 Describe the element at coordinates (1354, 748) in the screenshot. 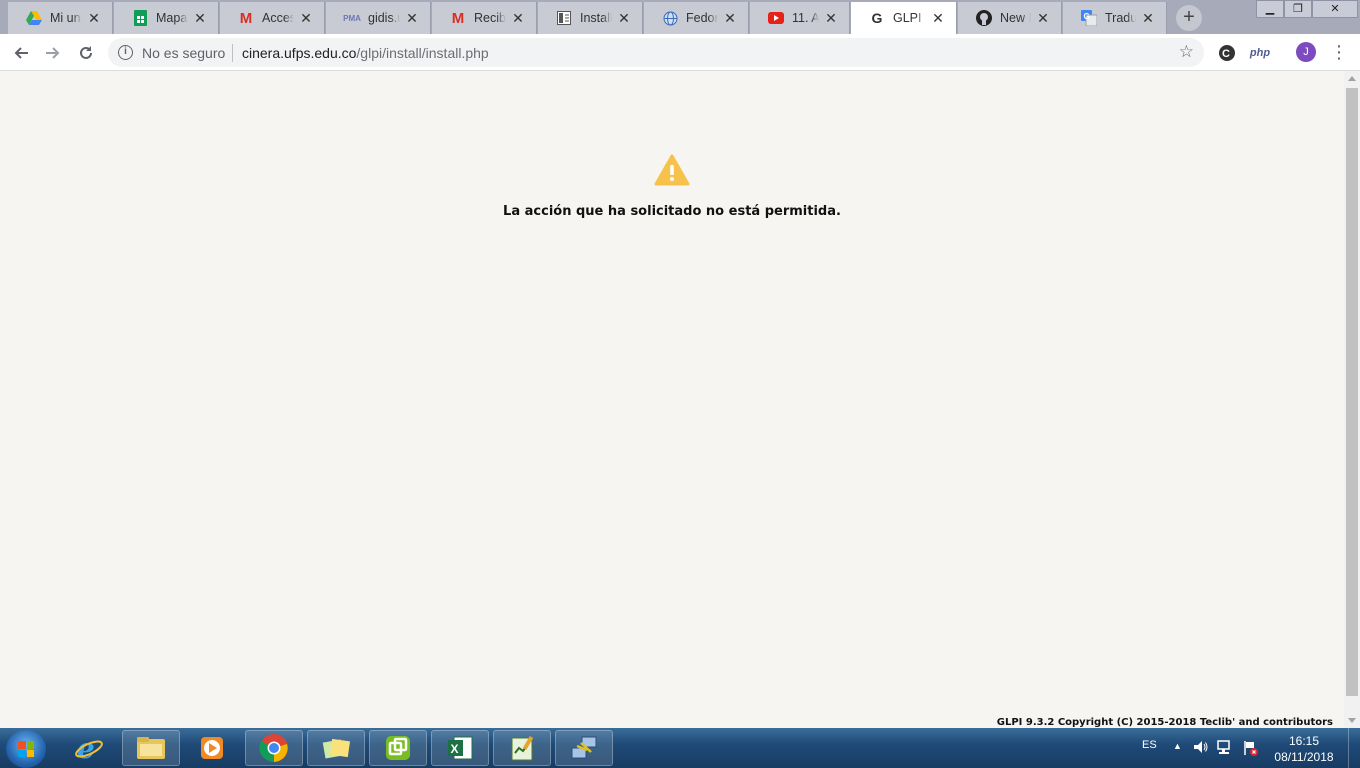

I see `show-desktop-button` at that location.